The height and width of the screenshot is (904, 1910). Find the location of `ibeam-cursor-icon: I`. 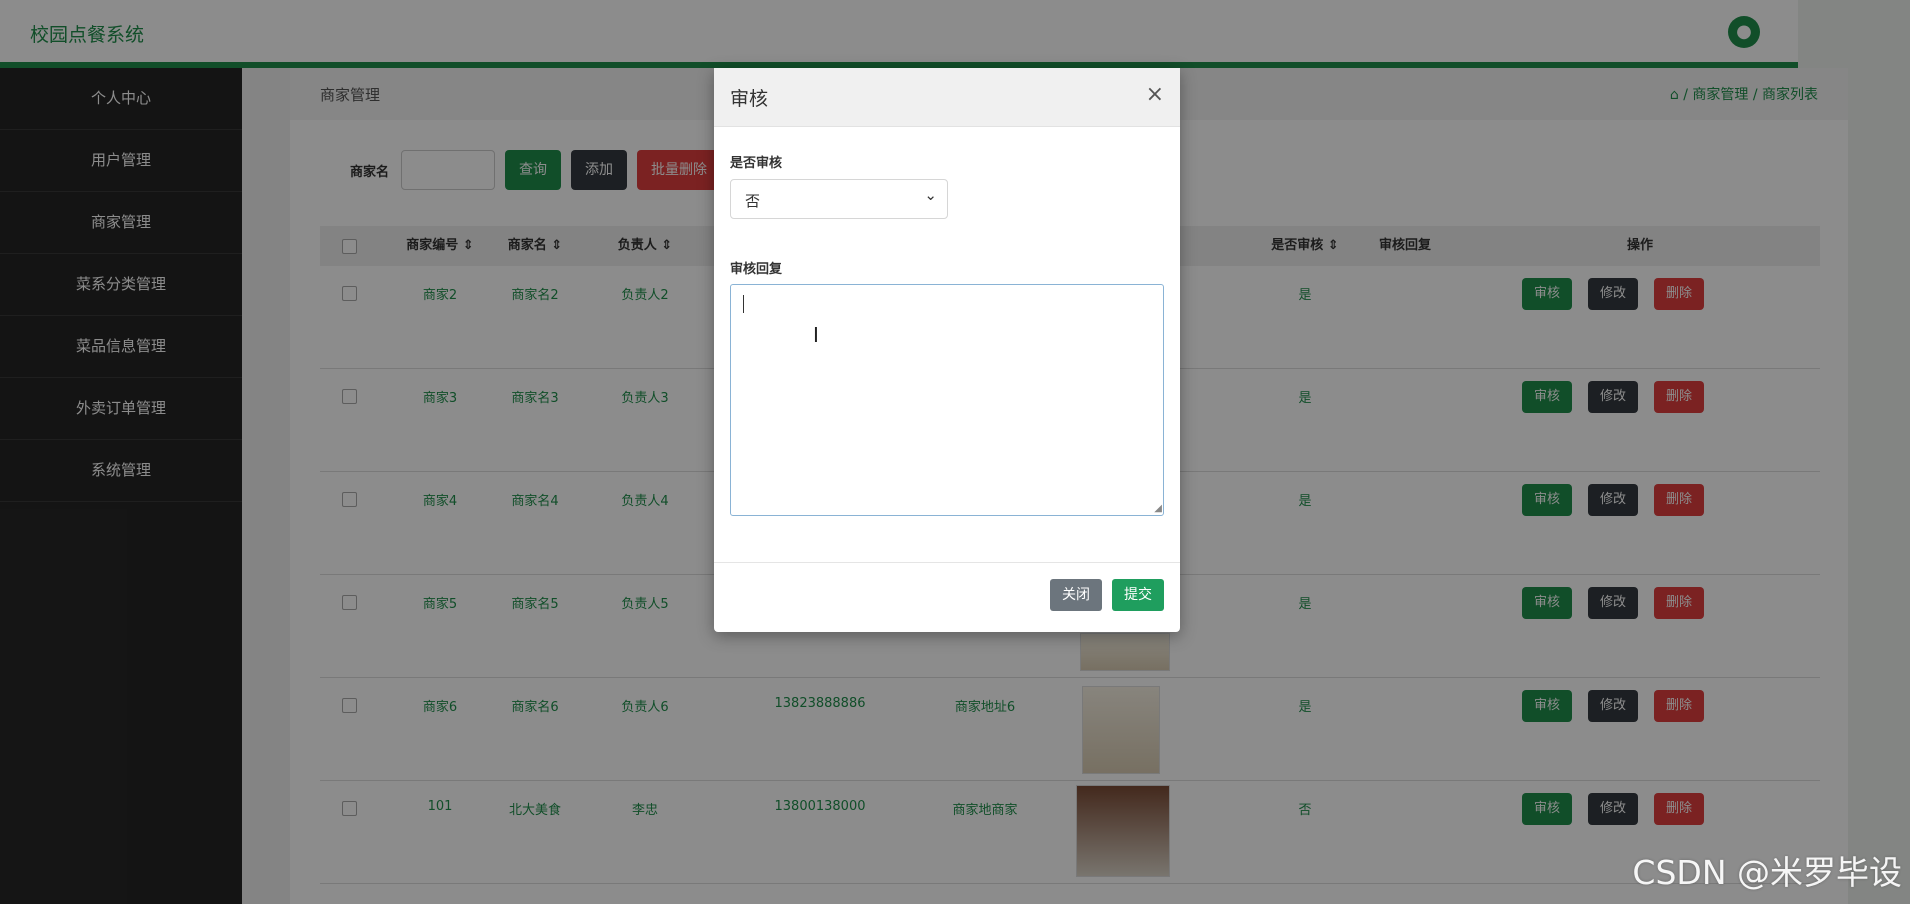

ibeam-cursor-icon: I is located at coordinates (816, 335).